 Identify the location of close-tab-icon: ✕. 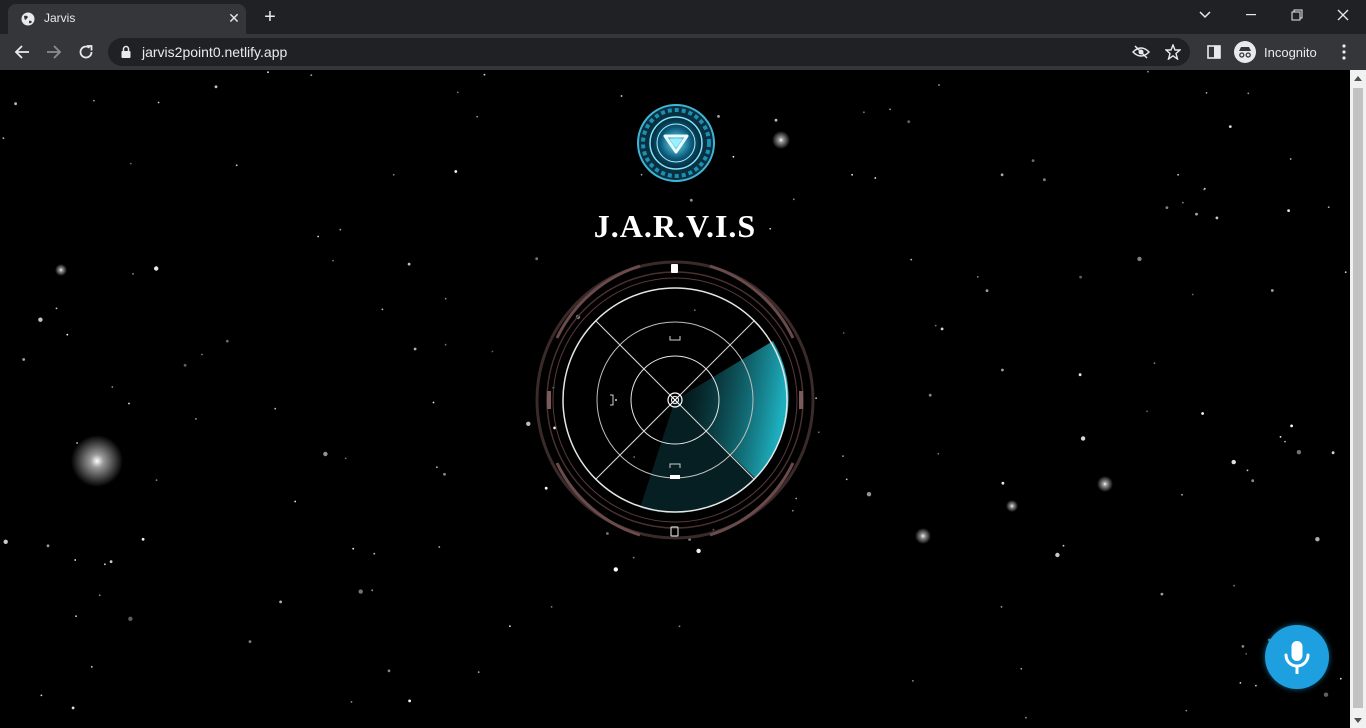
(234, 18).